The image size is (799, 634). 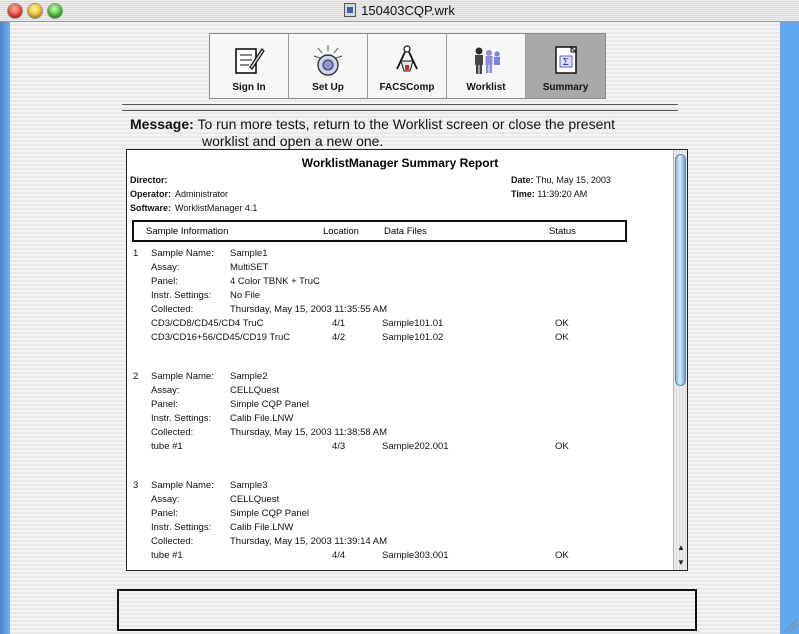 I want to click on director-row: Director:, so click(x=149, y=180).